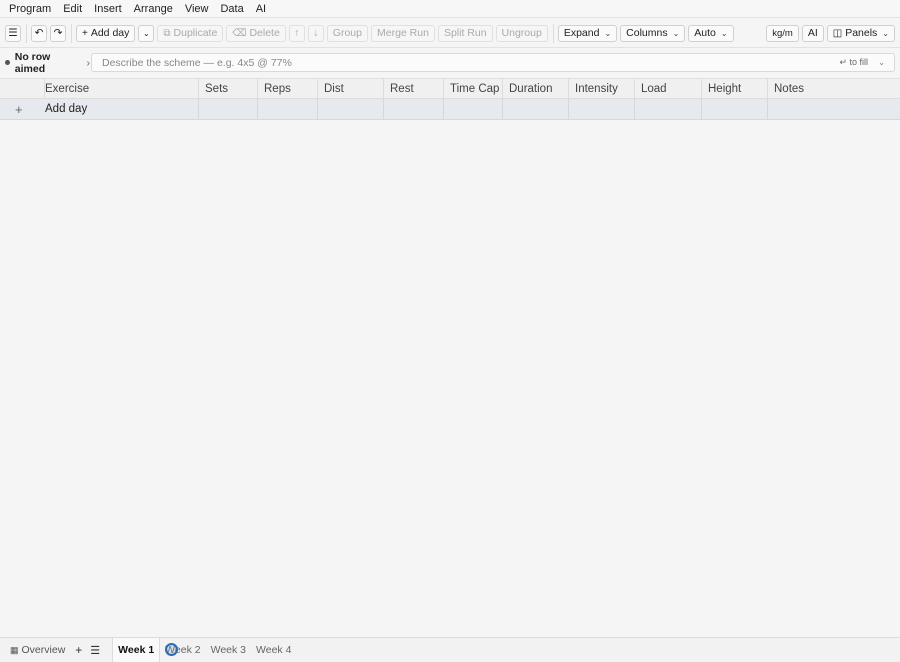  Describe the element at coordinates (668, 88) in the screenshot. I see `column-load: Load` at that location.